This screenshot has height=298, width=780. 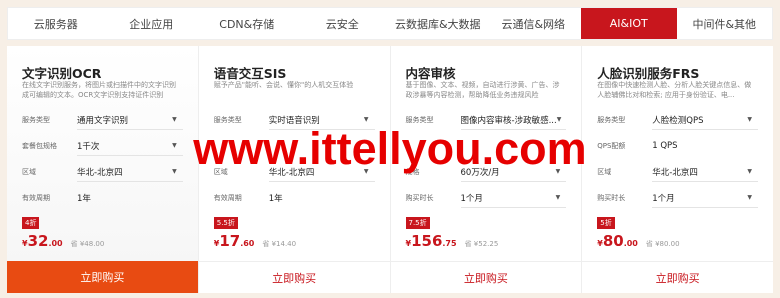 I want to click on tab-database-bigdata: 云数据库&大数据, so click(x=438, y=23).